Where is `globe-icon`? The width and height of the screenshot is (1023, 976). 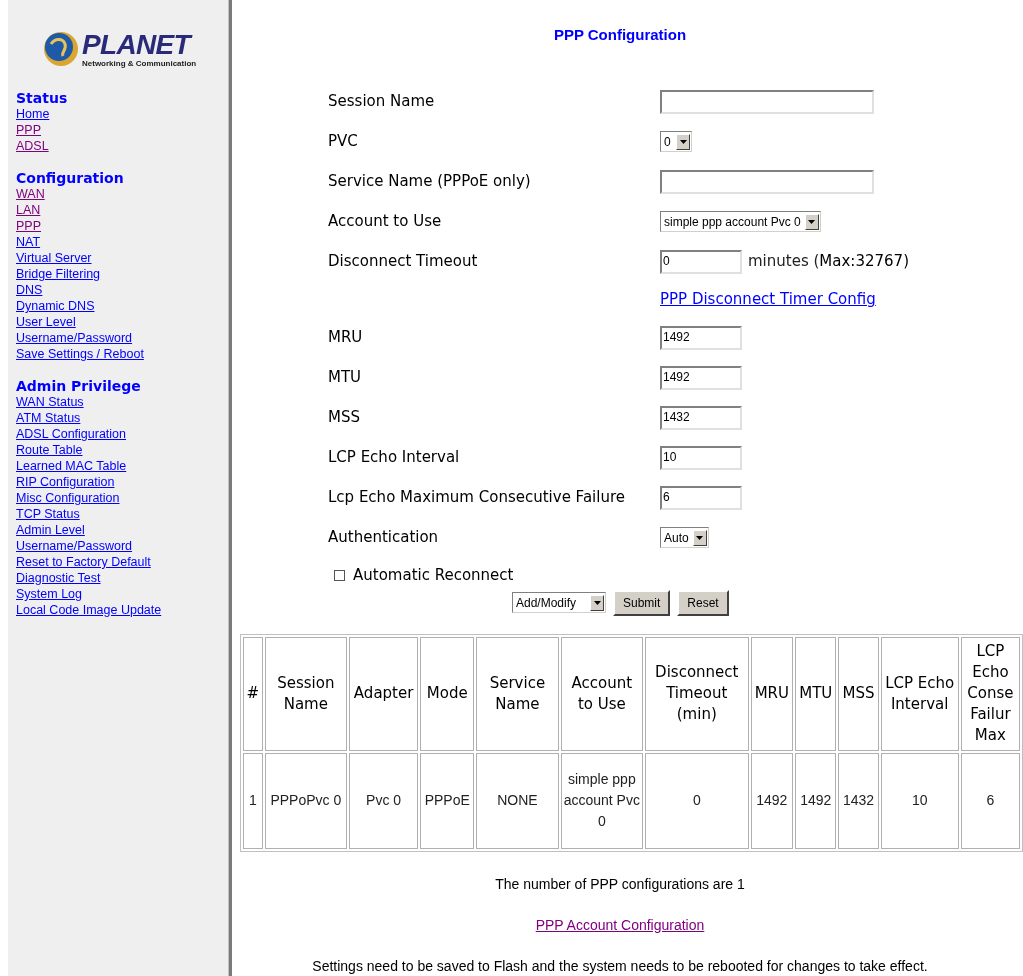
globe-icon is located at coordinates (61, 49).